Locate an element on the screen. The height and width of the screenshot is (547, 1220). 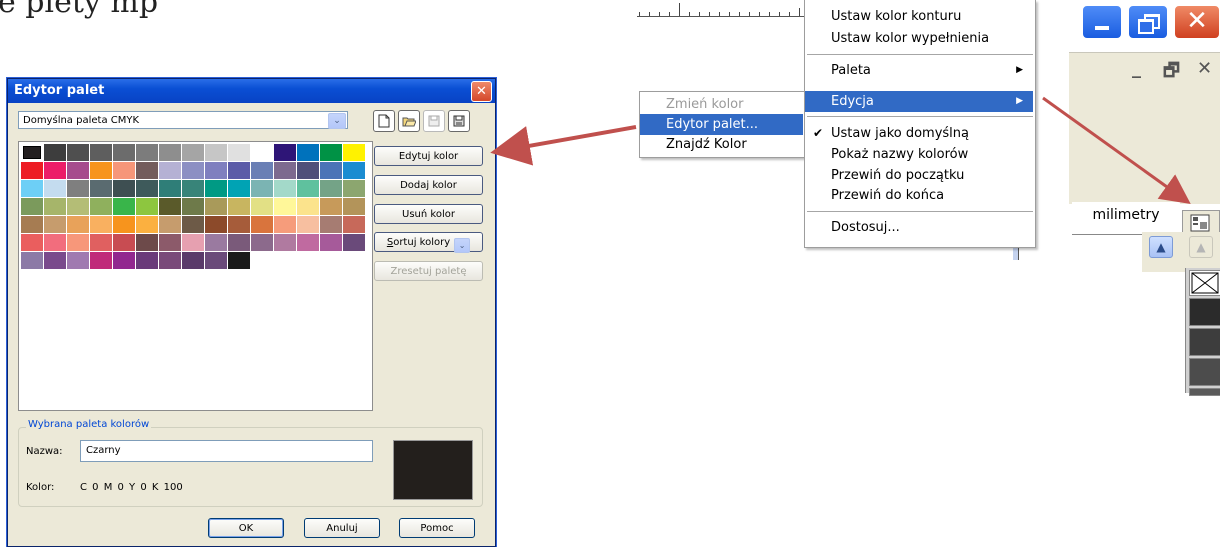
arrow-to-dialog is located at coordinates (563, 145).